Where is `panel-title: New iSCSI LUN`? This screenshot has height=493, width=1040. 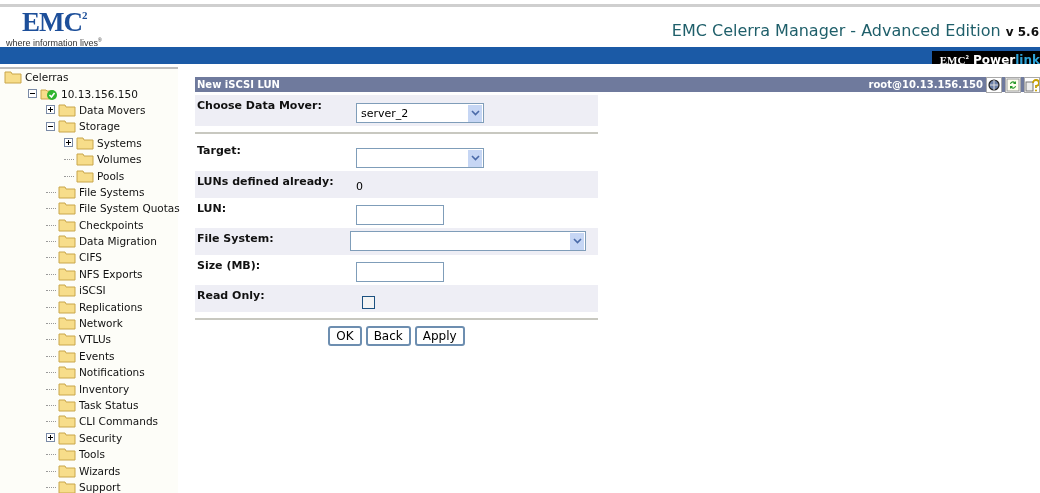
panel-title: New iSCSI LUN is located at coordinates (238, 84).